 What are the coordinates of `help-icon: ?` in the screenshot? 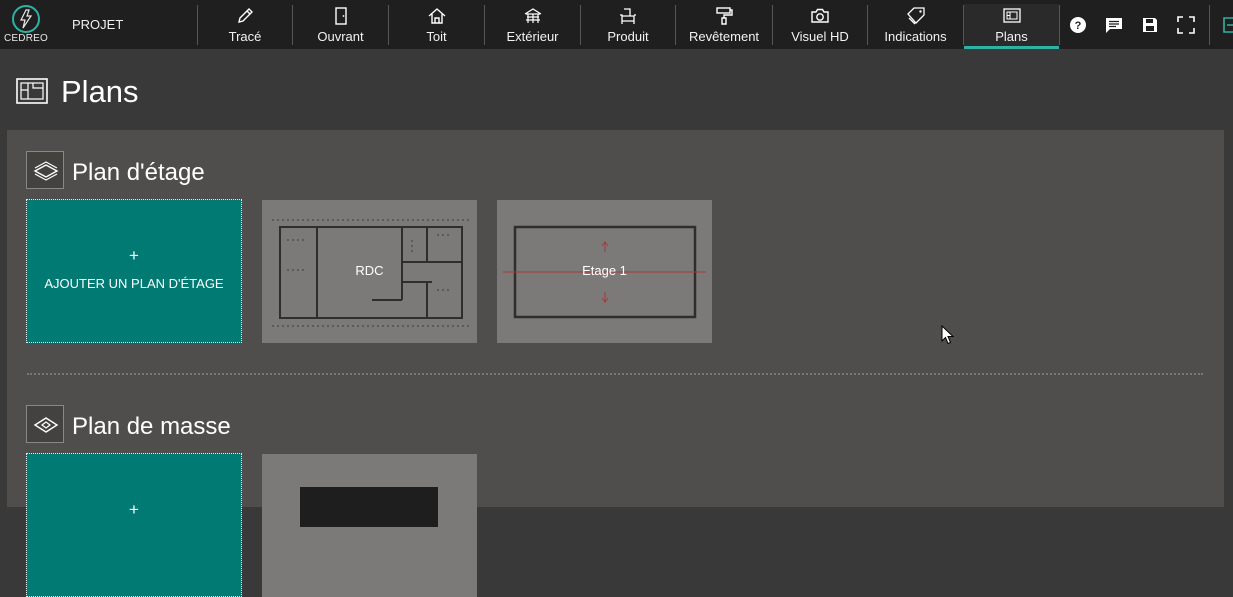 It's located at (1078, 25).